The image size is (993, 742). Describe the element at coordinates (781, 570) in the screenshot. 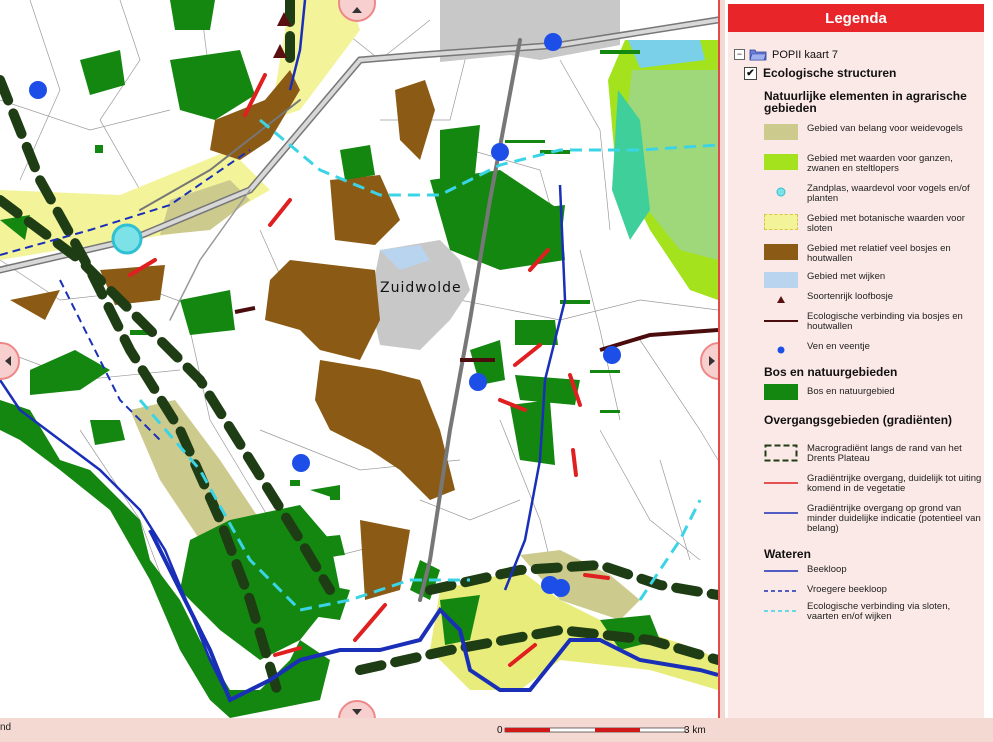

I see `line-navy-icon` at that location.